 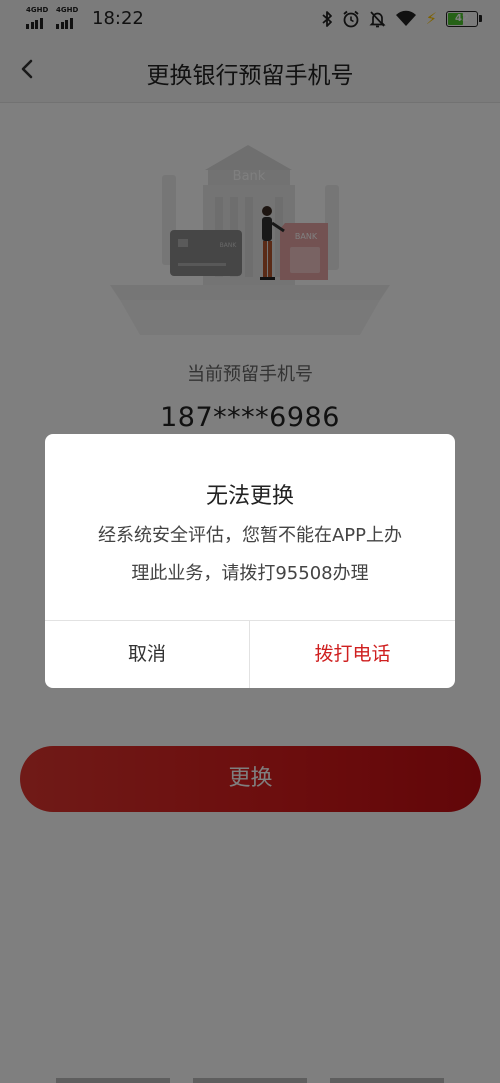 I want to click on dialog-message-line: 理此业务，请拨打95508办理, so click(x=250, y=573).